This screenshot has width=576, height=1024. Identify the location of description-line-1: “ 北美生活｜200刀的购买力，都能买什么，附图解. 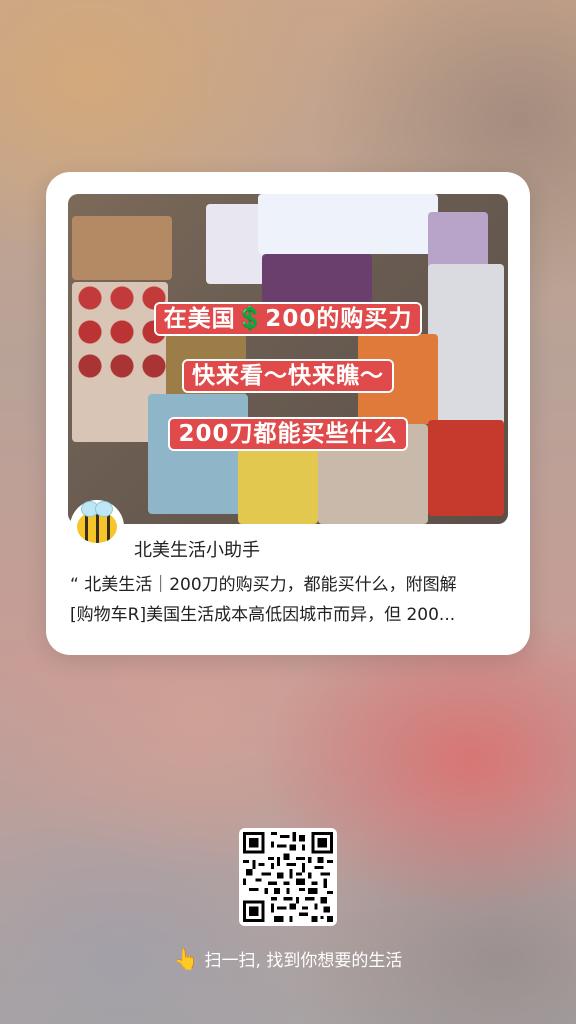
(263, 585).